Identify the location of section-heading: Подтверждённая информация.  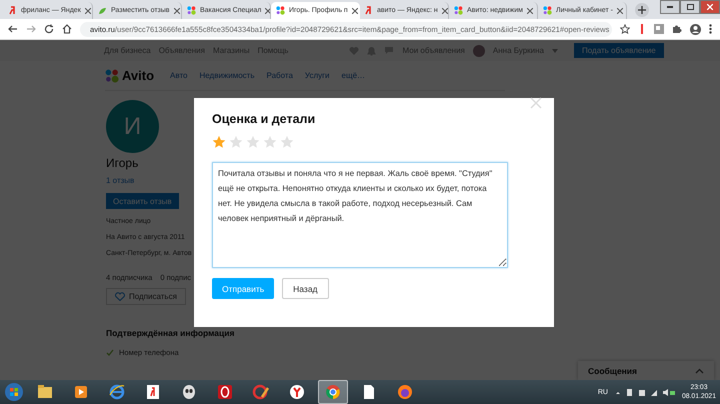
(170, 333).